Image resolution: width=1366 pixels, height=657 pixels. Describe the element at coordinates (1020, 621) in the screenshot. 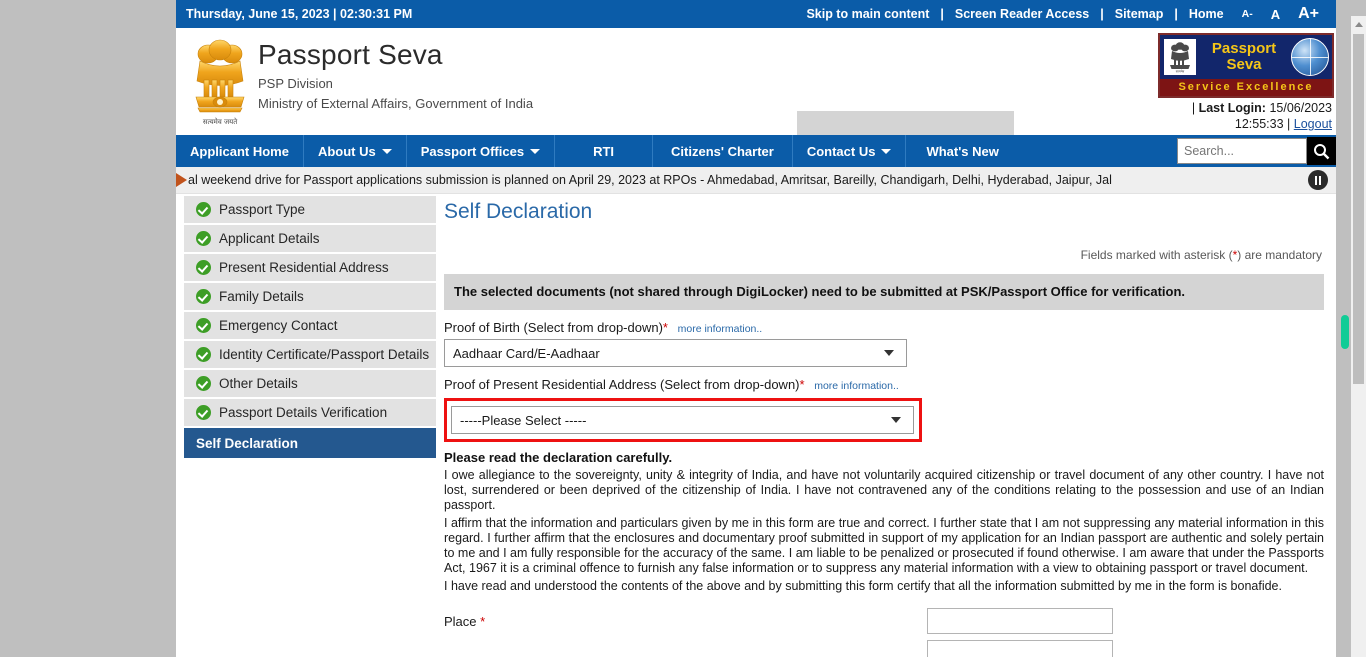

I see `place-input` at that location.